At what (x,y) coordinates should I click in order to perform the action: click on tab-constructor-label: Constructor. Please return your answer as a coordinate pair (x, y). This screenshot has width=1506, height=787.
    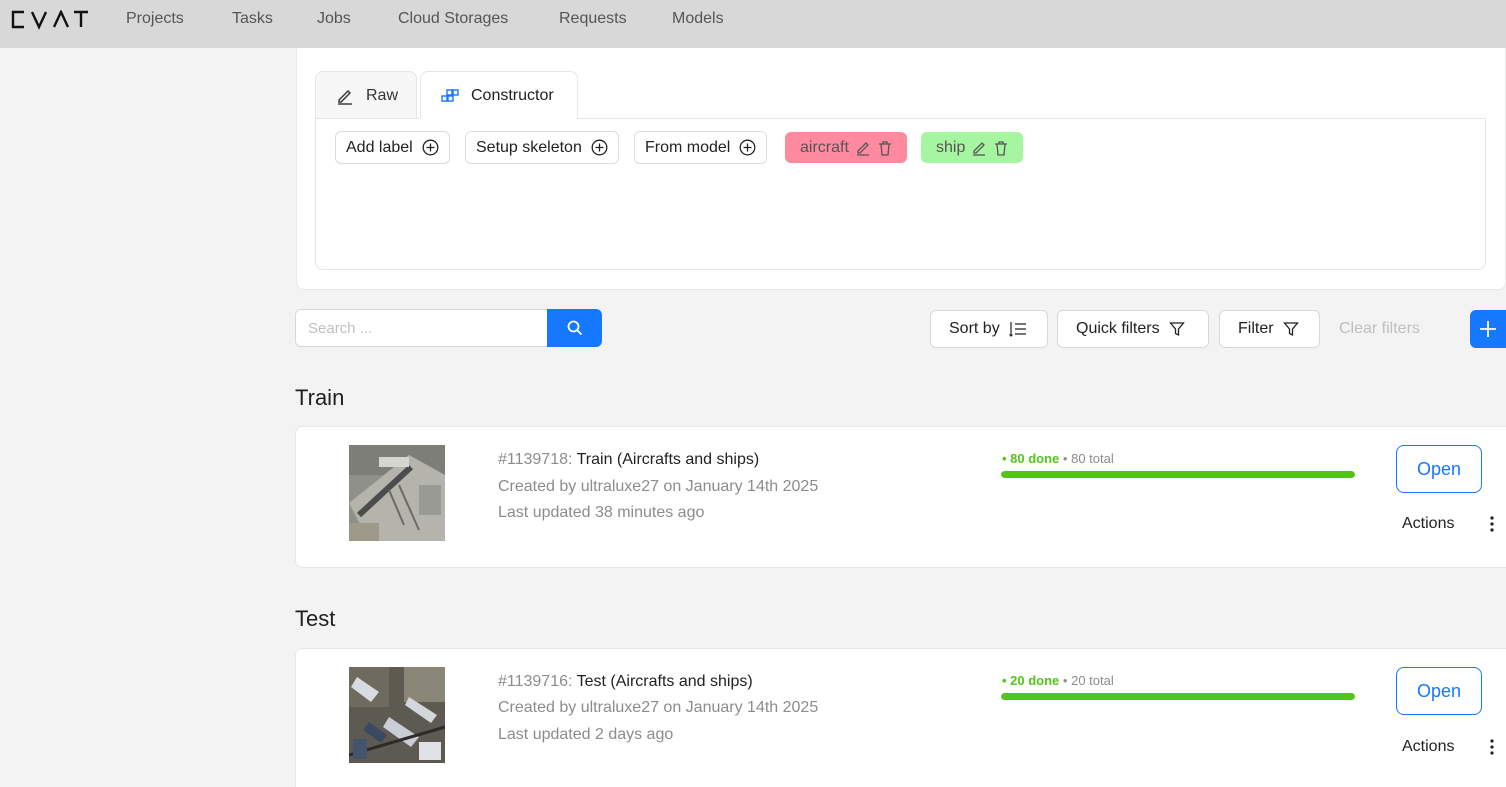
    Looking at the image, I should click on (512, 95).